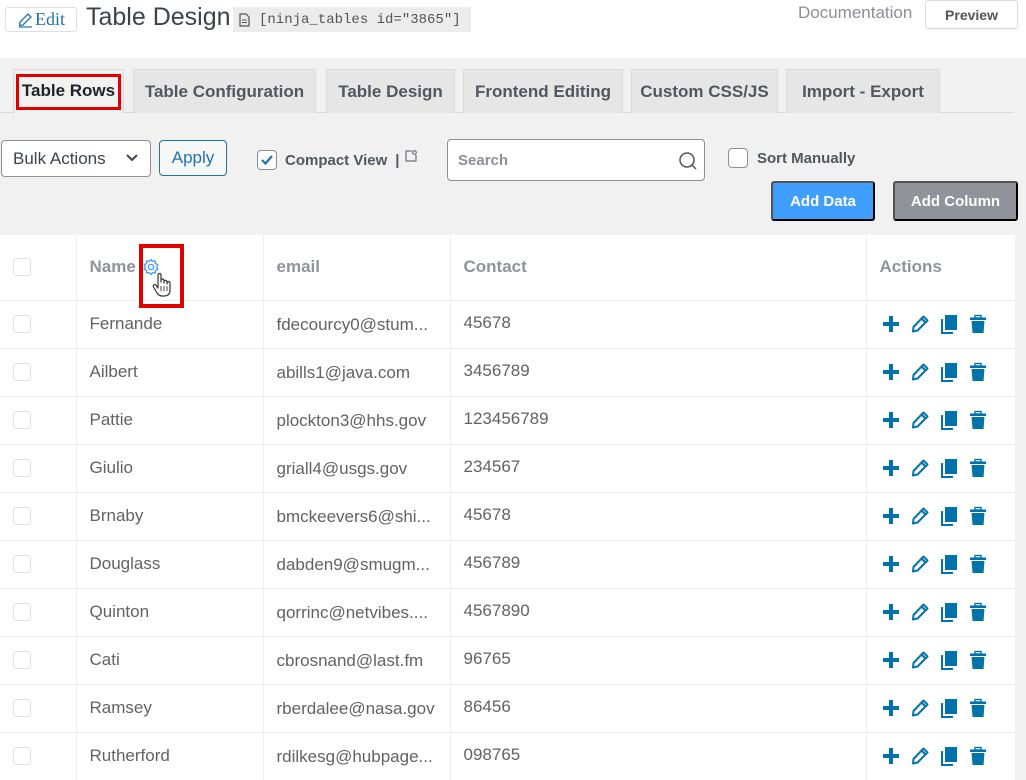 Image resolution: width=1026 pixels, height=780 pixels. What do you see at coordinates (855, 13) in the screenshot?
I see `documentation-link: Documentation` at bounding box center [855, 13].